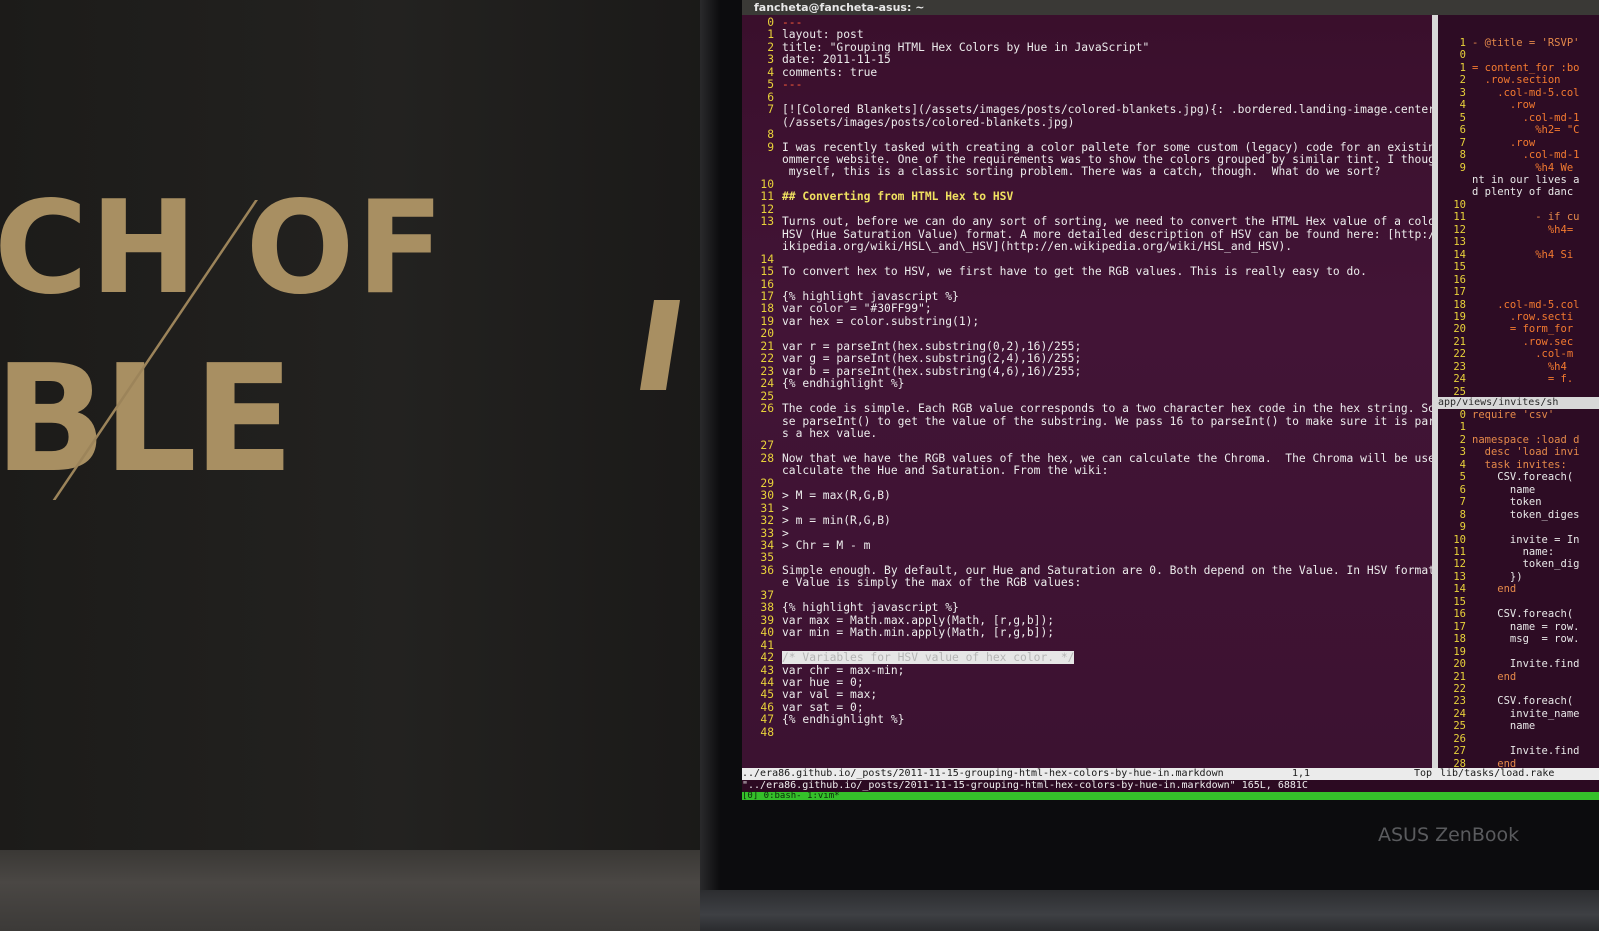 This screenshot has height=931, width=1599. I want to click on line-number: 16, so click(1459, 614).